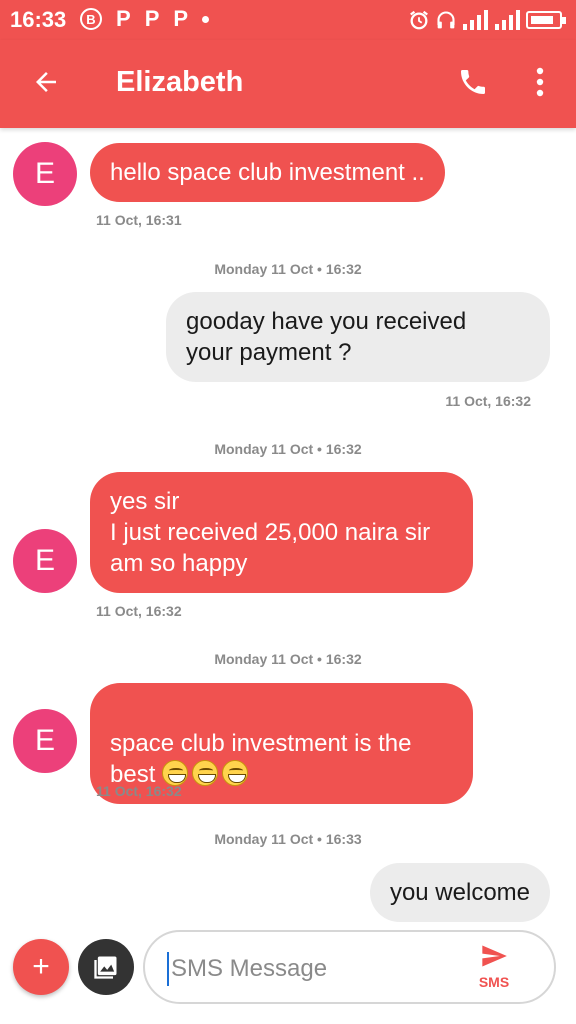  I want to click on send-icon, so click(494, 956).